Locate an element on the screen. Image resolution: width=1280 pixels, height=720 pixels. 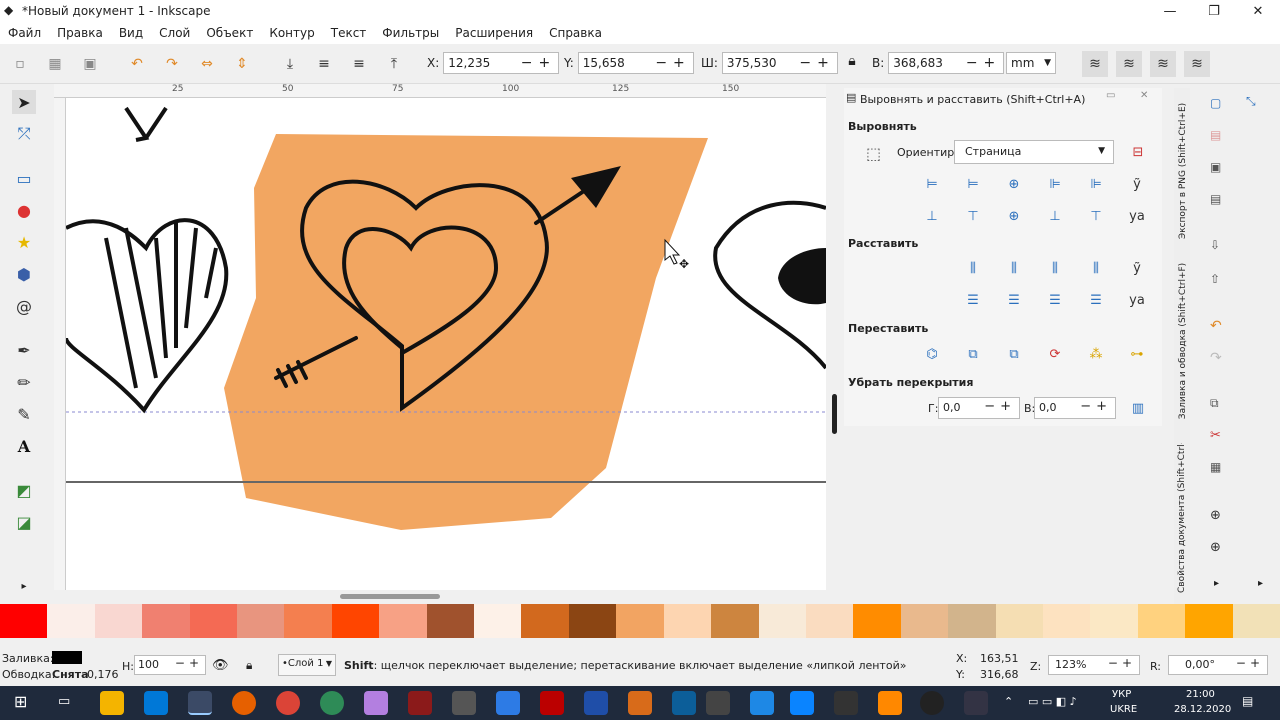
firefox-icon is located at coordinates (244, 703).